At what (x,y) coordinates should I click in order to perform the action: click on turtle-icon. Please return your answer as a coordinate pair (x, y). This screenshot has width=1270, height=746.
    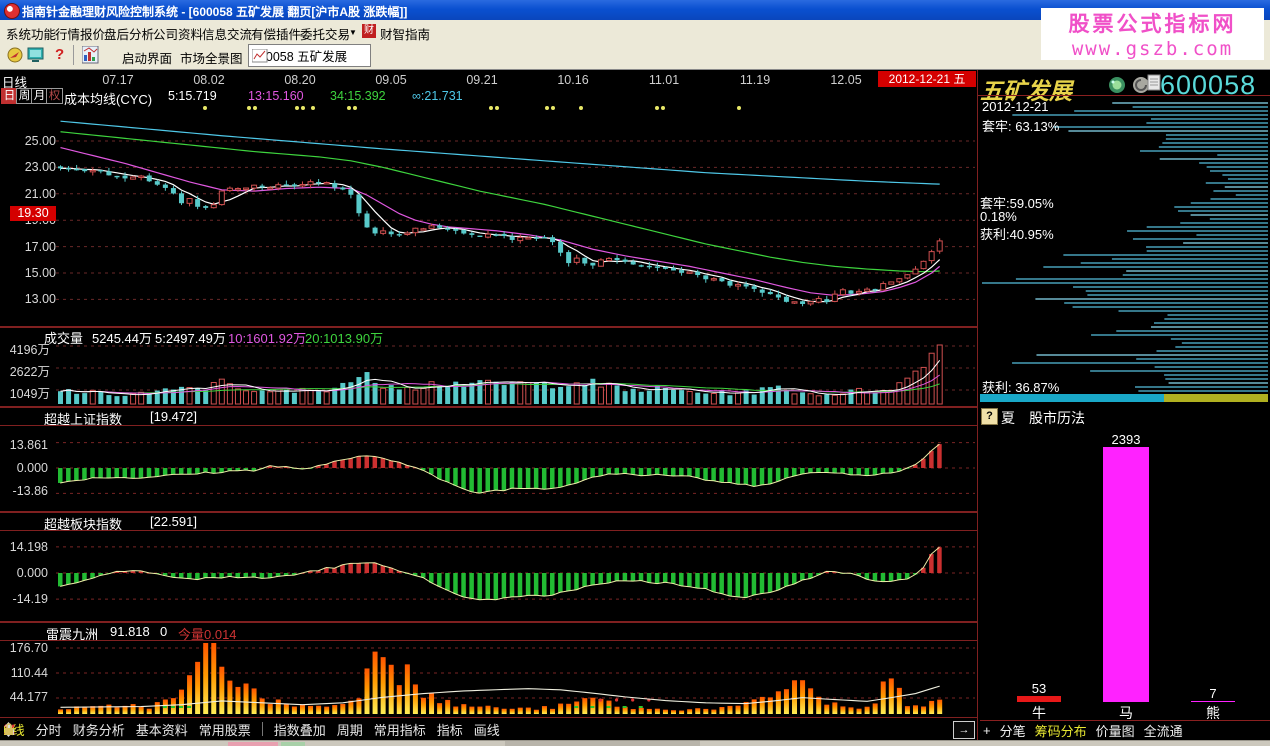
    Looking at the image, I should click on (1117, 85).